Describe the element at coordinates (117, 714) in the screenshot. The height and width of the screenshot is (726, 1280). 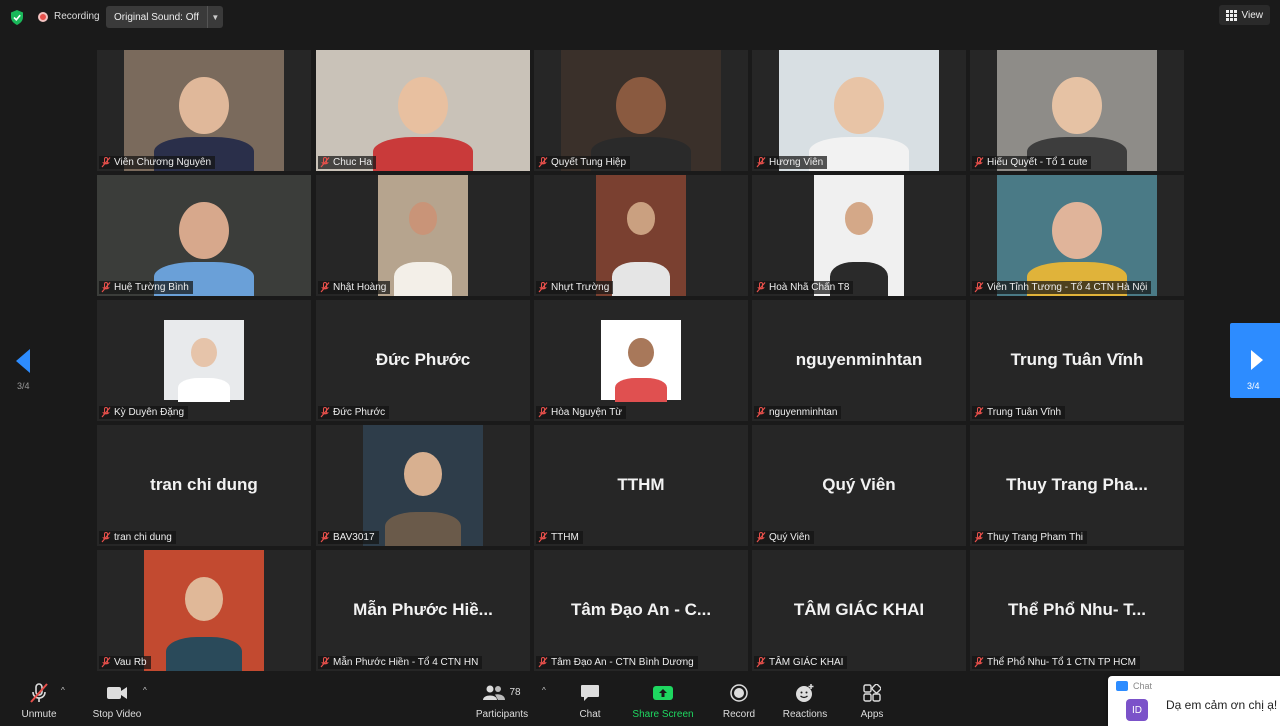
I see `stop-video-label: Stop Video` at that location.